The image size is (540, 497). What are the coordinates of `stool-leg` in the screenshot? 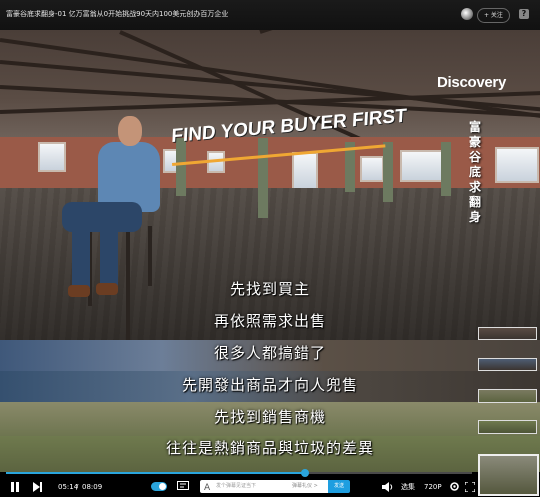 It's located at (150, 256).